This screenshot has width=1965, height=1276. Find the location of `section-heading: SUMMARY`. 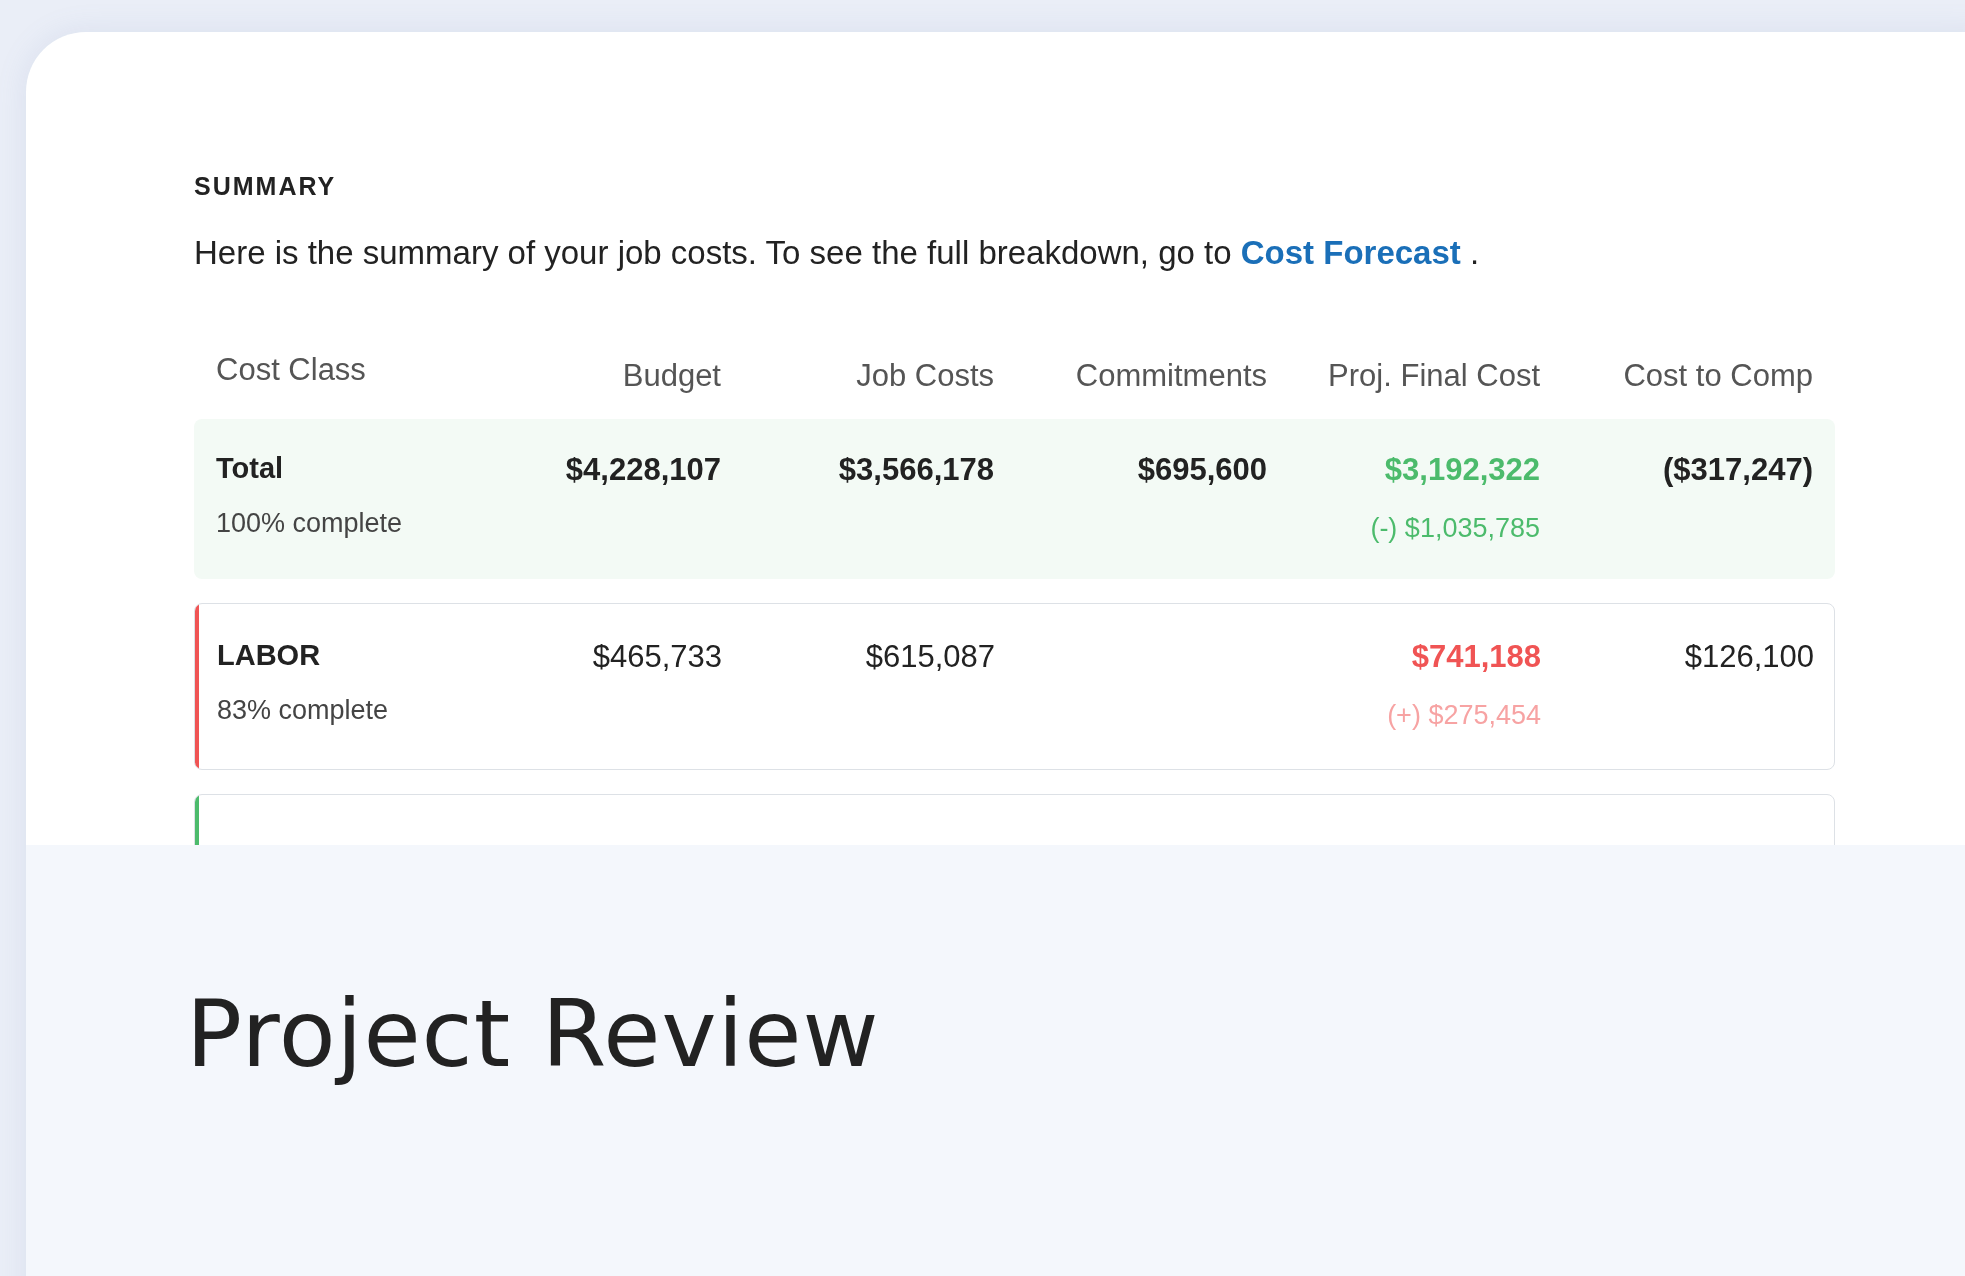

section-heading: SUMMARY is located at coordinates (266, 186).